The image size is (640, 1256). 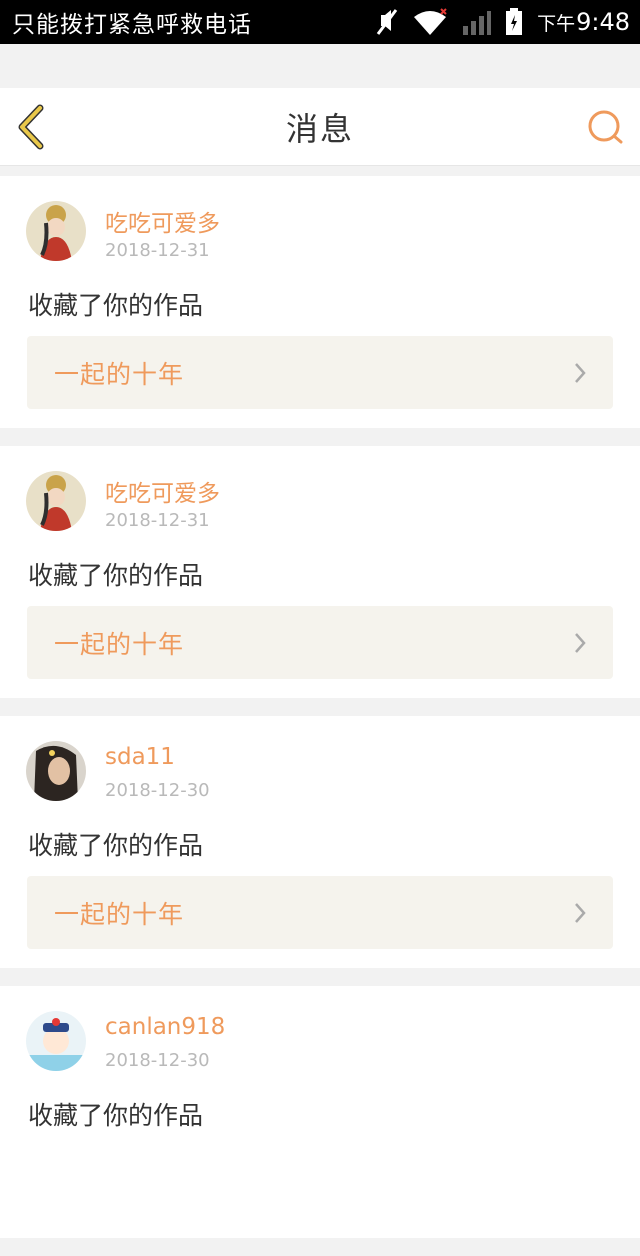 I want to click on signal-icon, so click(x=477, y=23).